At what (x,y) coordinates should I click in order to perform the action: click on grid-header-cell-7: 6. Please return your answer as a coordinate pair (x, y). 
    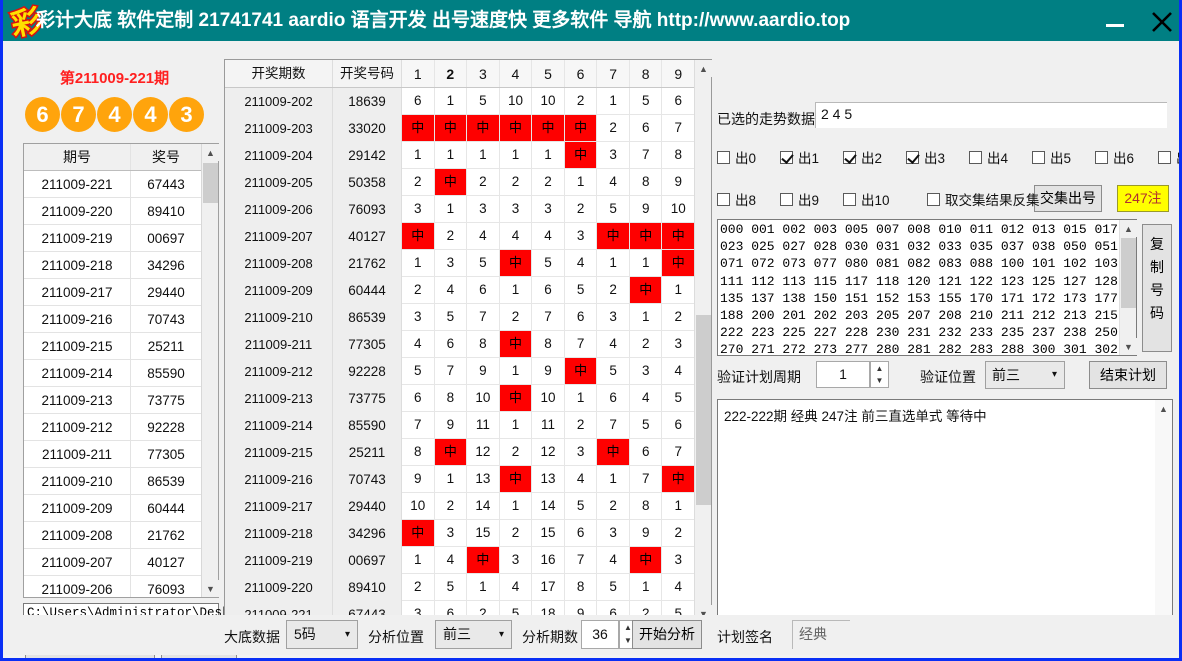
    Looking at the image, I should click on (581, 73).